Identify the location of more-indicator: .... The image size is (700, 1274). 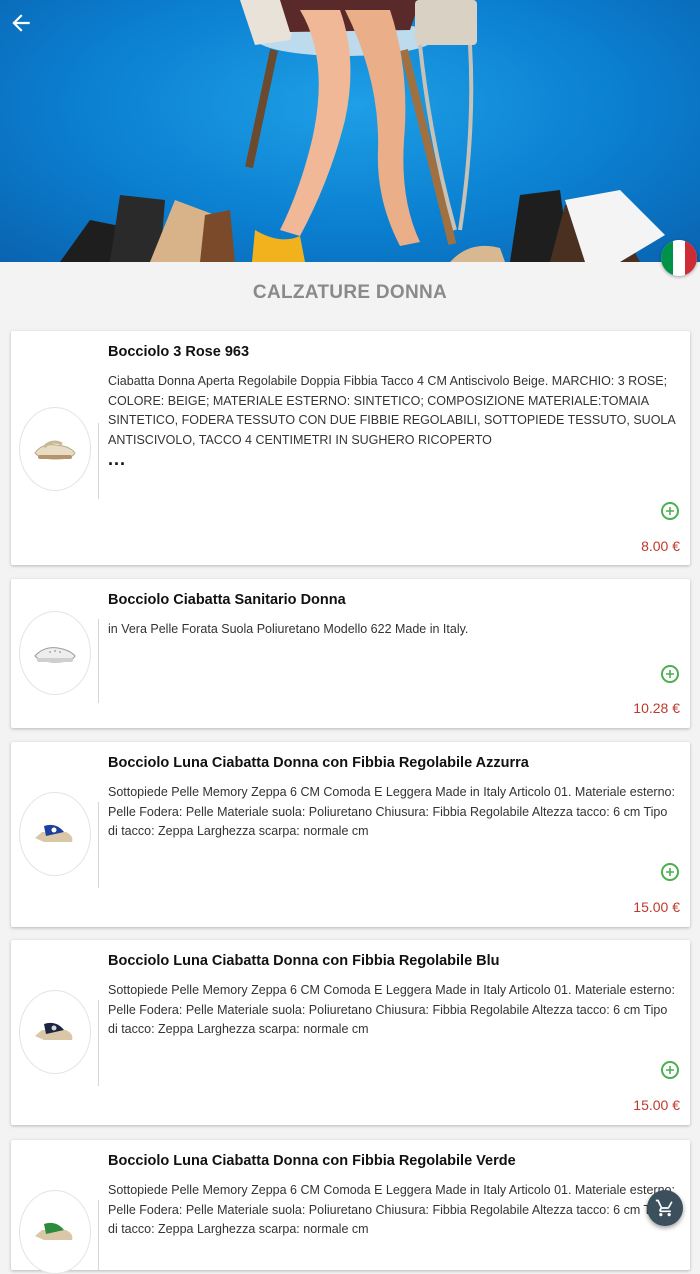
(117, 459).